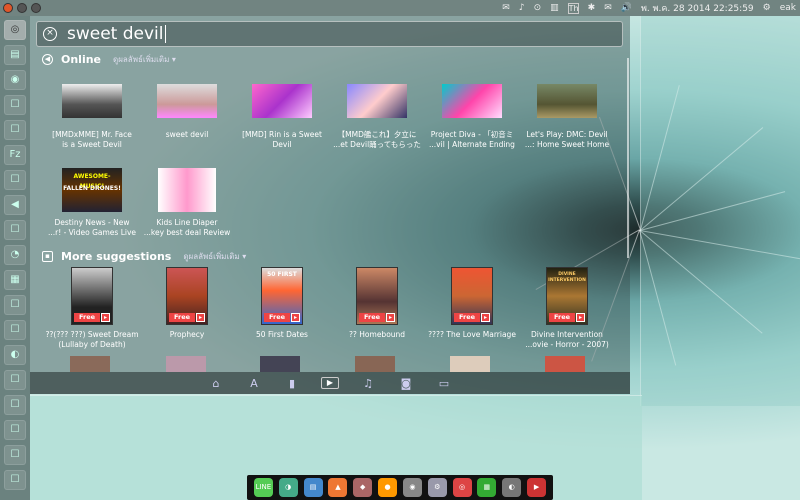 This screenshot has width=800, height=500. Describe the element at coordinates (15, 355) in the screenshot. I see `launcher-app-13-icon: ◐` at that location.